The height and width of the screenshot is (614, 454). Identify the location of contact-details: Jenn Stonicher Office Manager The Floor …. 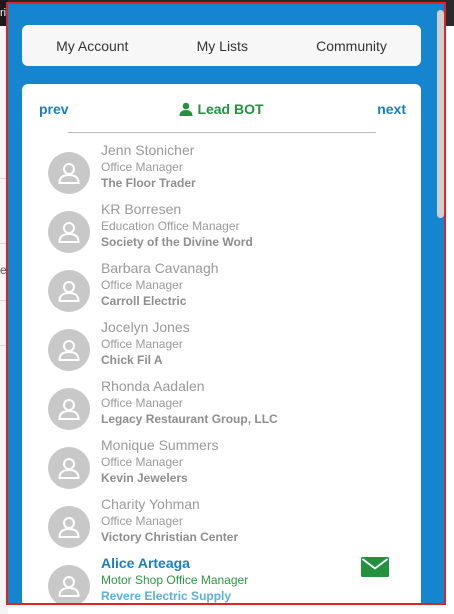
(148, 166).